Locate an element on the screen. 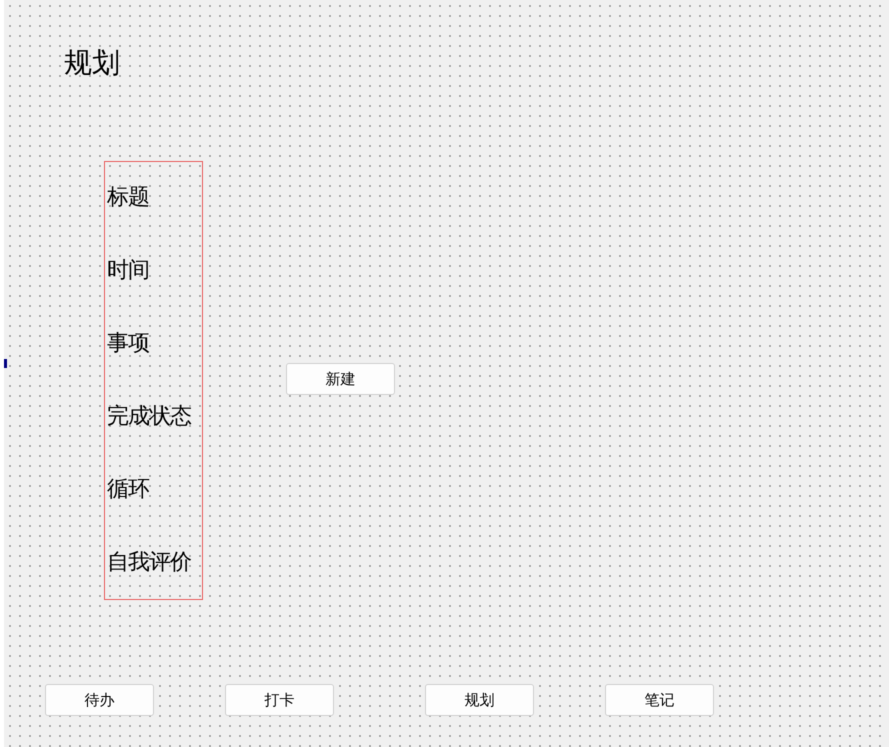  field-label: 循环 is located at coordinates (128, 490).